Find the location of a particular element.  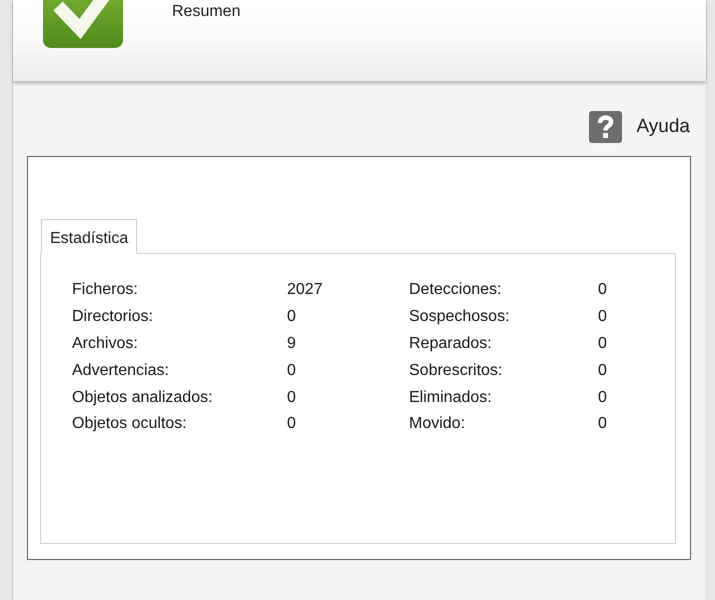

tab: Estadística is located at coordinates (89, 236).